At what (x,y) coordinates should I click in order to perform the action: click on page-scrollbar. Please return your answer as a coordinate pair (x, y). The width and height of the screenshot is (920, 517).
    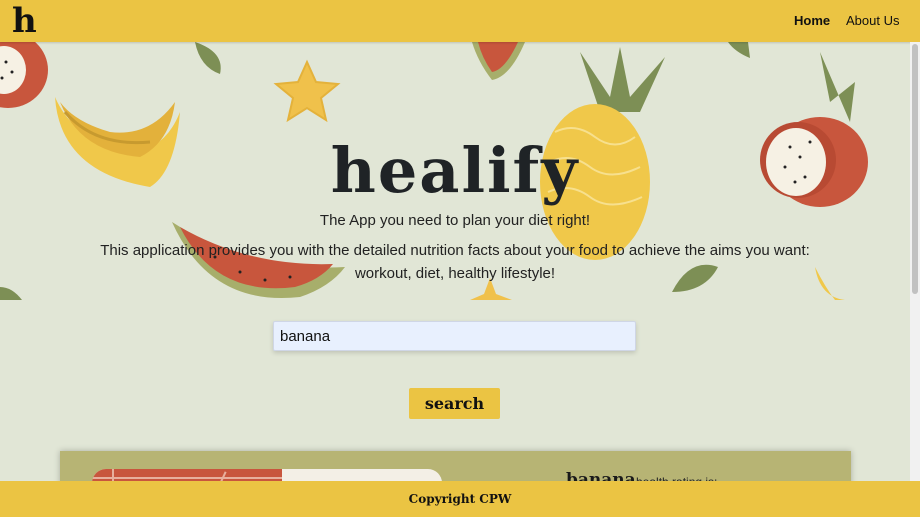
    Looking at the image, I should click on (915, 261).